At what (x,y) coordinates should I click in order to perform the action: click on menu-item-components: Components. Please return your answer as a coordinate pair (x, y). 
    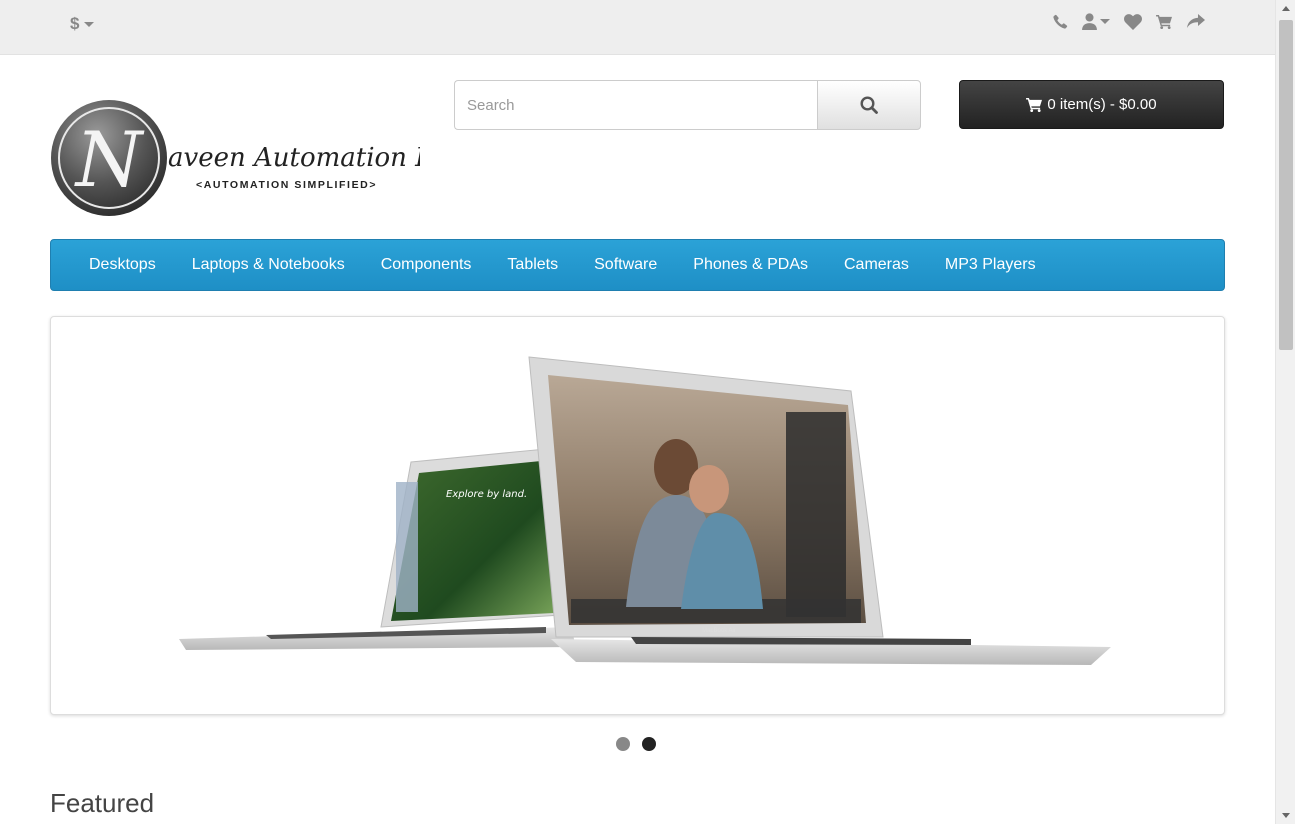
    Looking at the image, I should click on (426, 265).